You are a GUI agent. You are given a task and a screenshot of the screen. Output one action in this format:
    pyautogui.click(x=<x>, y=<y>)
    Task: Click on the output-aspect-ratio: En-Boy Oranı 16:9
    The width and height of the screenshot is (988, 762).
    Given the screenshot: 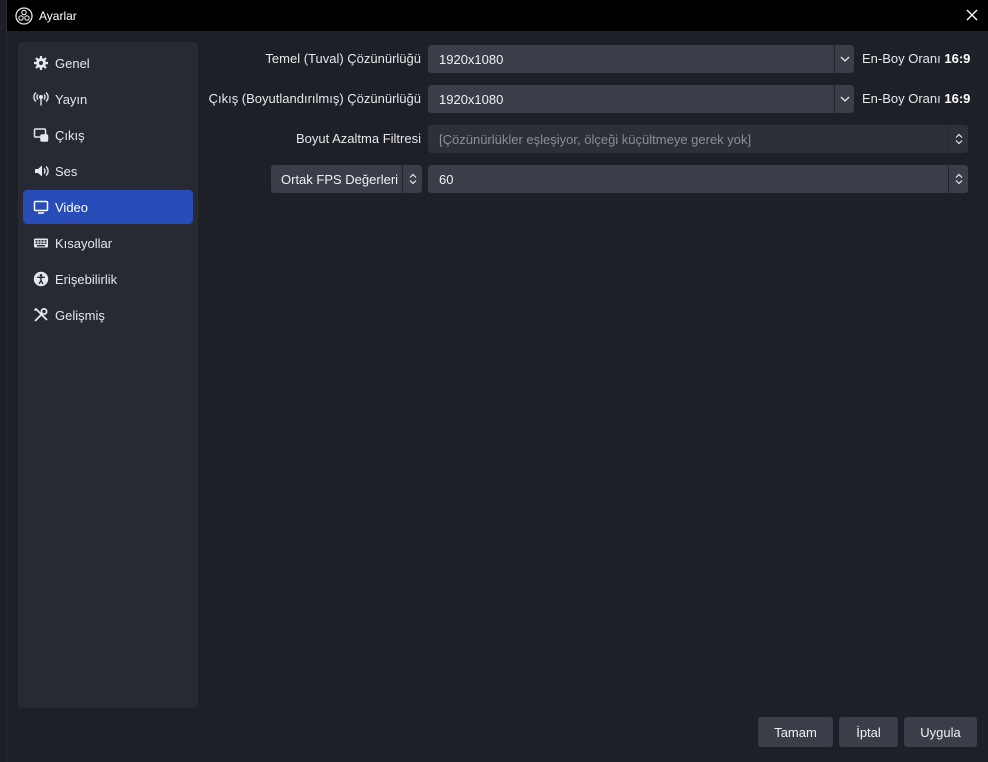 What is the action you would take?
    pyautogui.click(x=916, y=98)
    